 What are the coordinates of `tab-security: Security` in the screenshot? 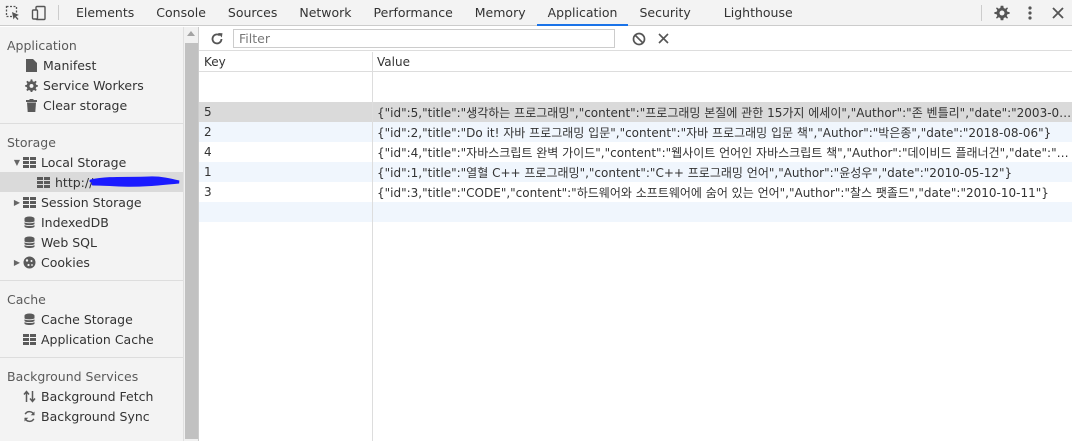 It's located at (664, 12).